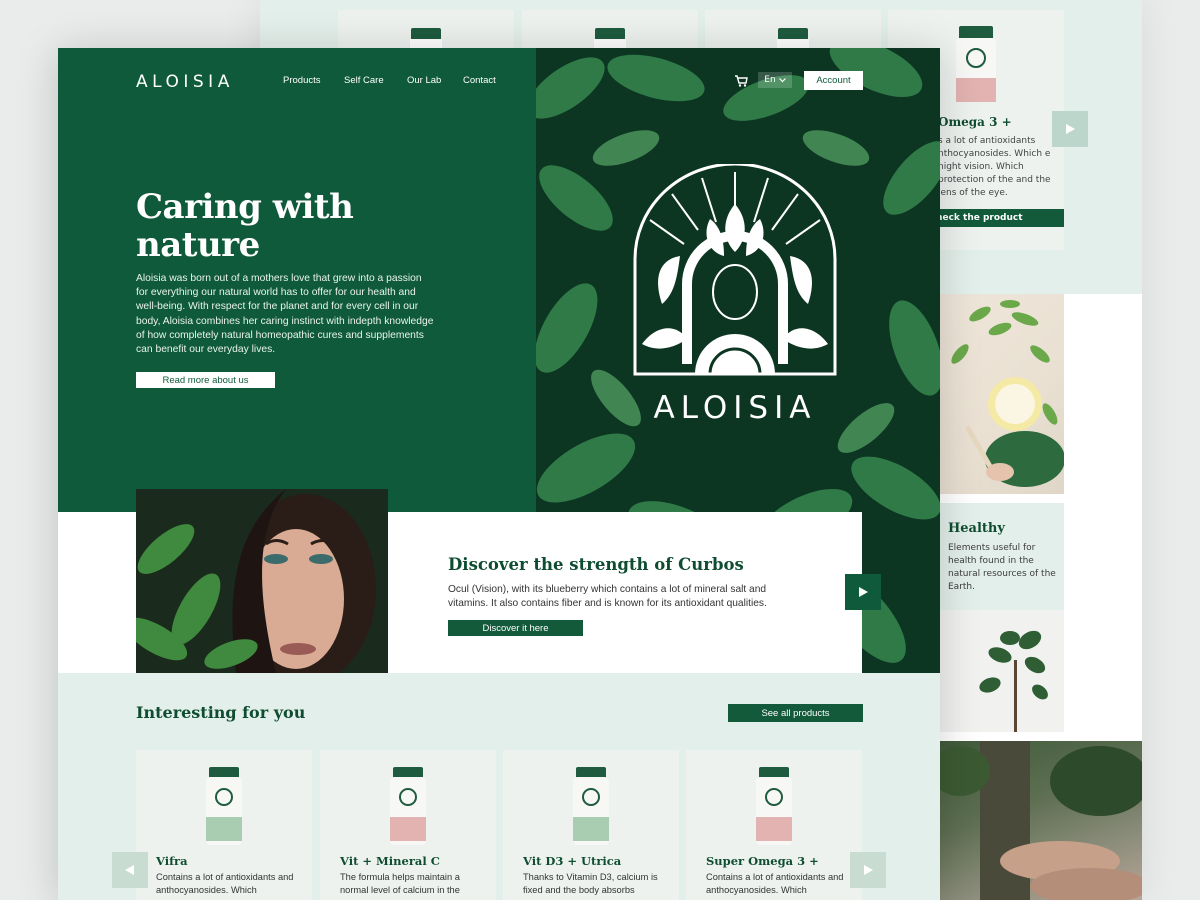 The height and width of the screenshot is (900, 1200). I want to click on language-select: En, so click(775, 80).